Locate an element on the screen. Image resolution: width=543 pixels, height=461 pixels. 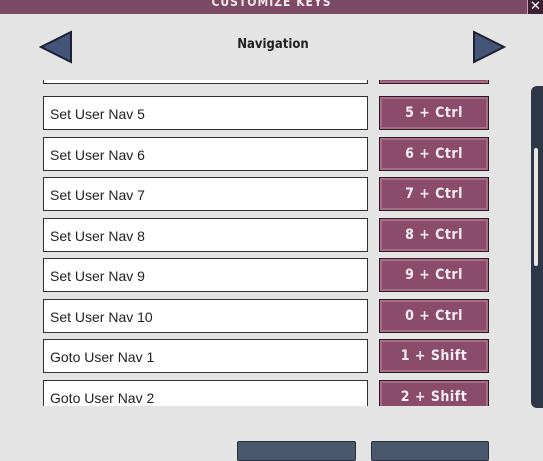
category-title: Navigation is located at coordinates (273, 44).